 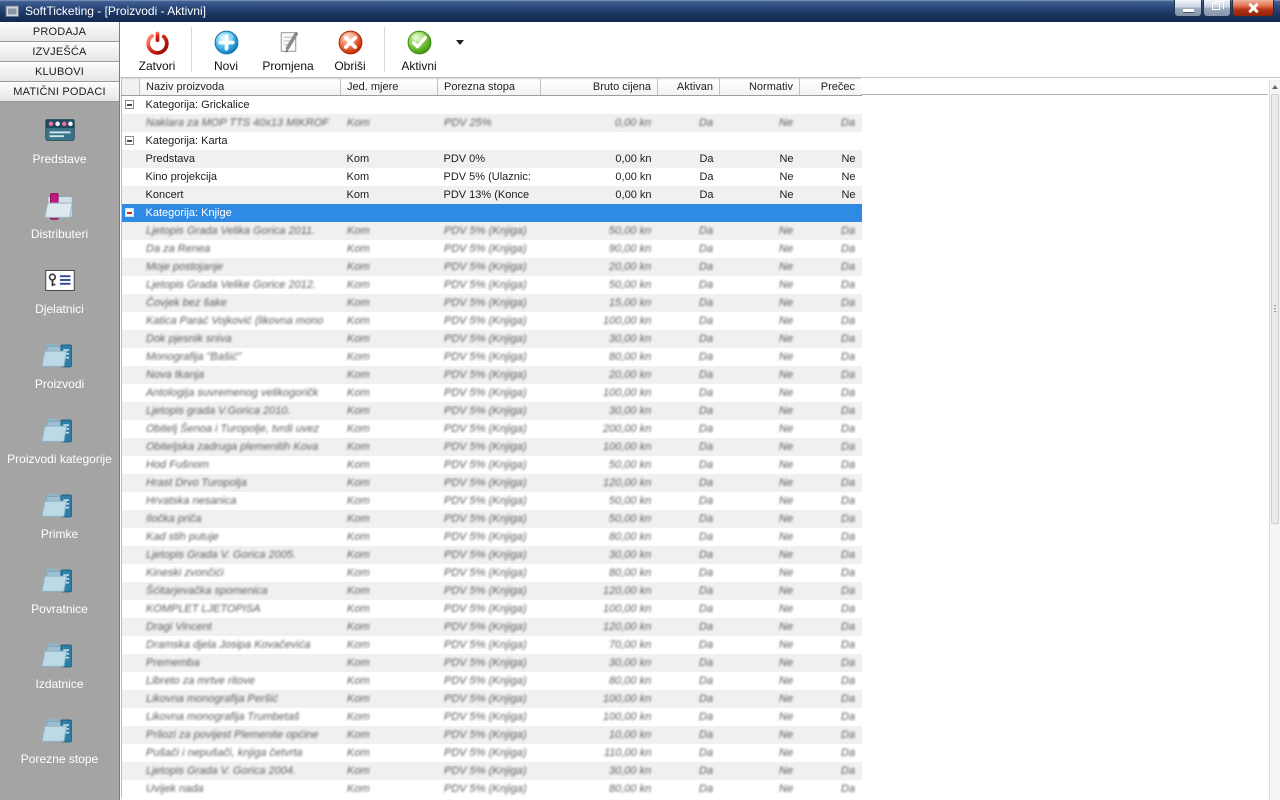 What do you see at coordinates (59, 298) in the screenshot?
I see `sidebar-item-djelatnici: Djelatnici` at bounding box center [59, 298].